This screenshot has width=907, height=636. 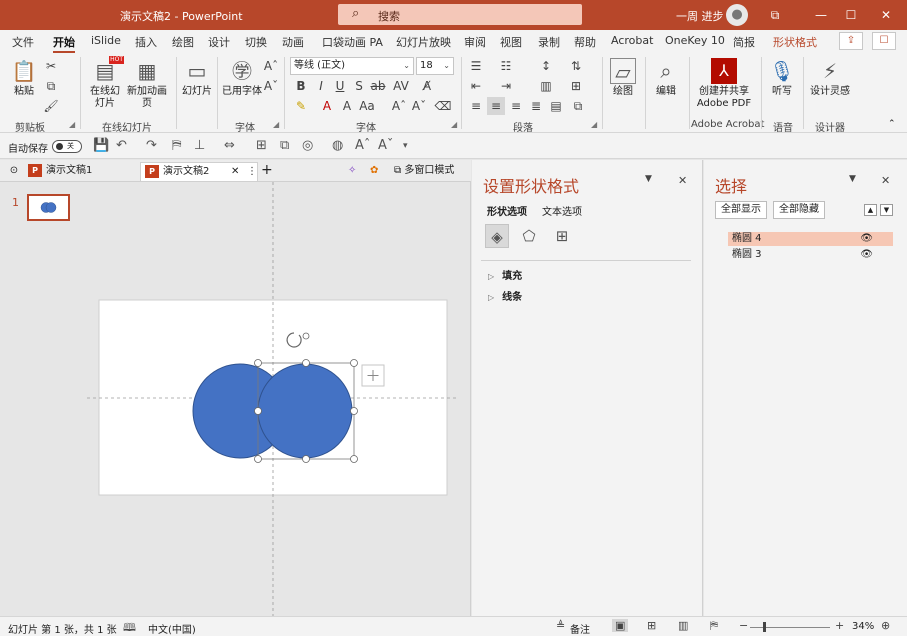 I want to click on tab-list-icon: ⊙, so click(x=14, y=171).